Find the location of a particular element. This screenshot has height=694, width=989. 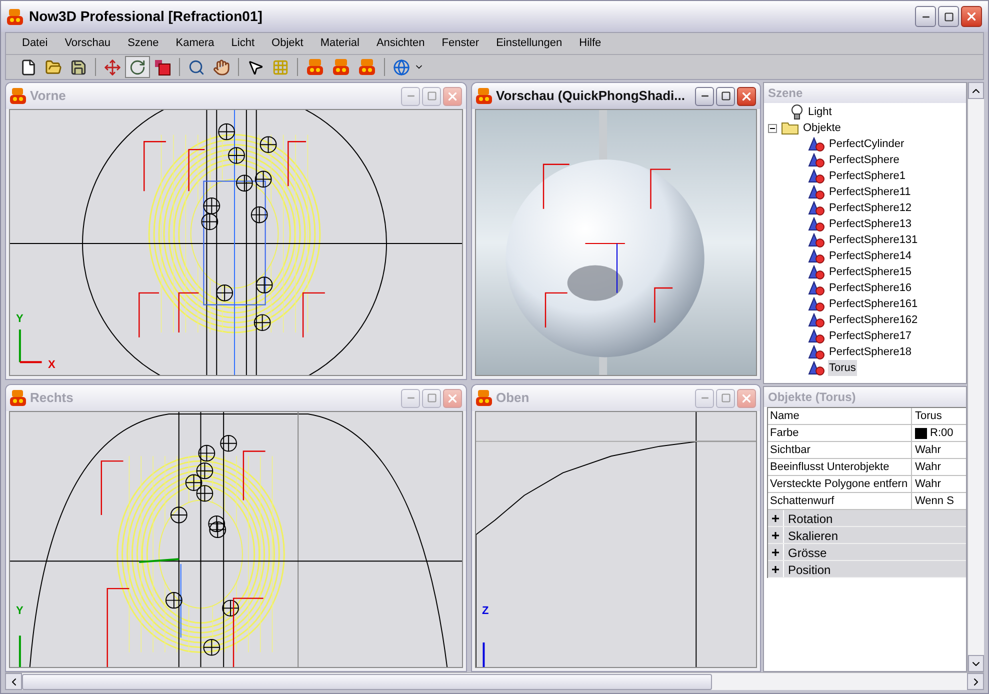

tree-item: PerfectSphere11 is located at coordinates (870, 192).